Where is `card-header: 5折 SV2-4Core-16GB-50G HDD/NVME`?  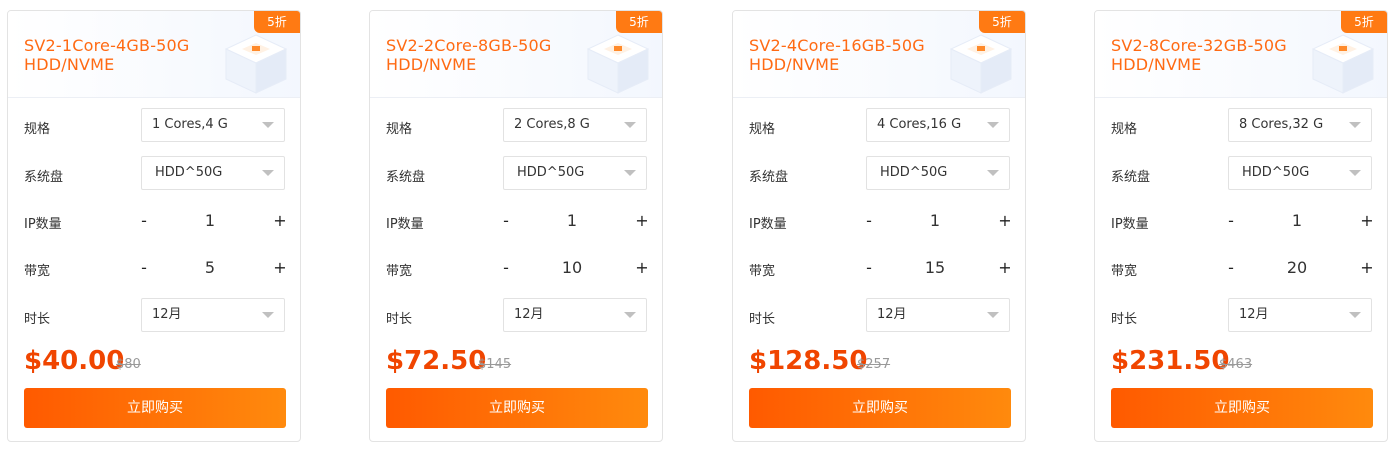 card-header: 5折 SV2-4Core-16GB-50G HDD/NVME is located at coordinates (879, 54).